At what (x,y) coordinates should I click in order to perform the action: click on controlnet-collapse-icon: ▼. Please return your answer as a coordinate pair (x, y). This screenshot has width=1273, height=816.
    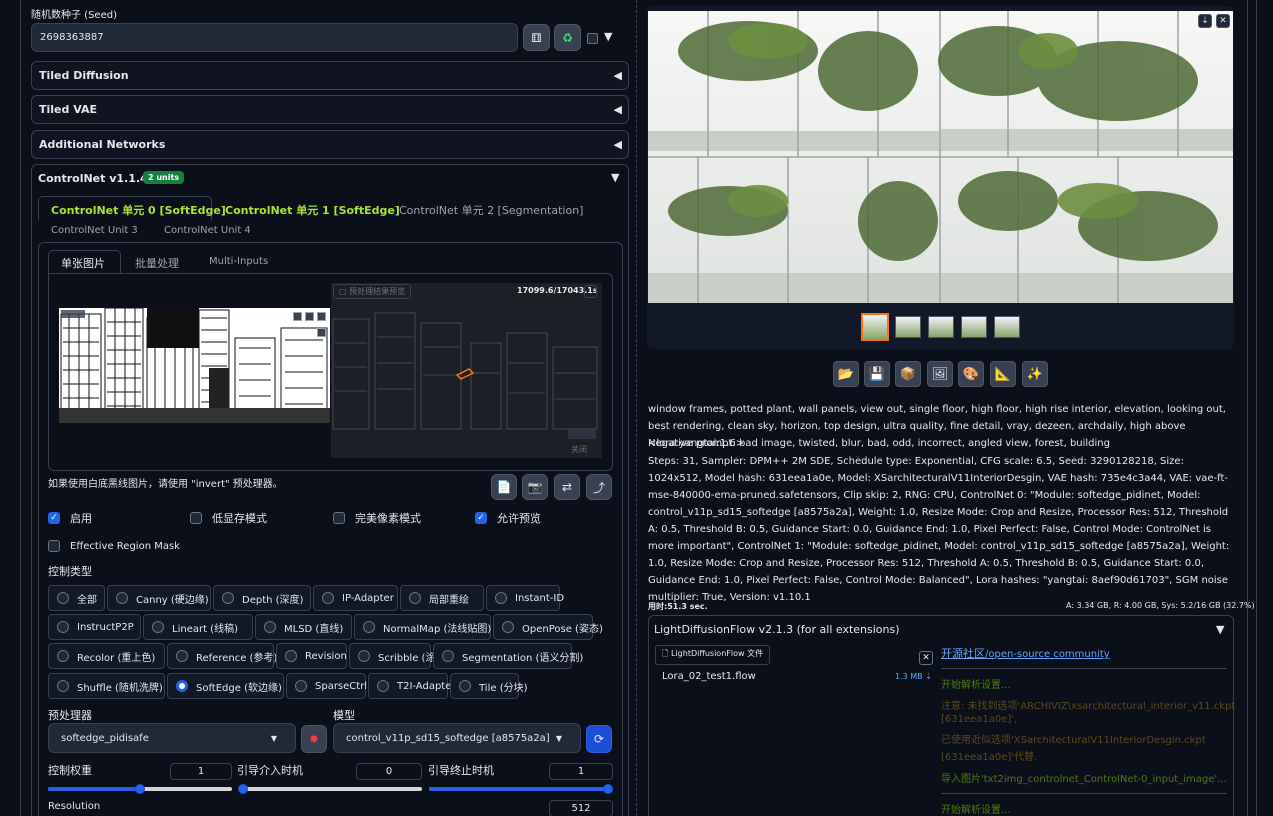
    Looking at the image, I should click on (615, 177).